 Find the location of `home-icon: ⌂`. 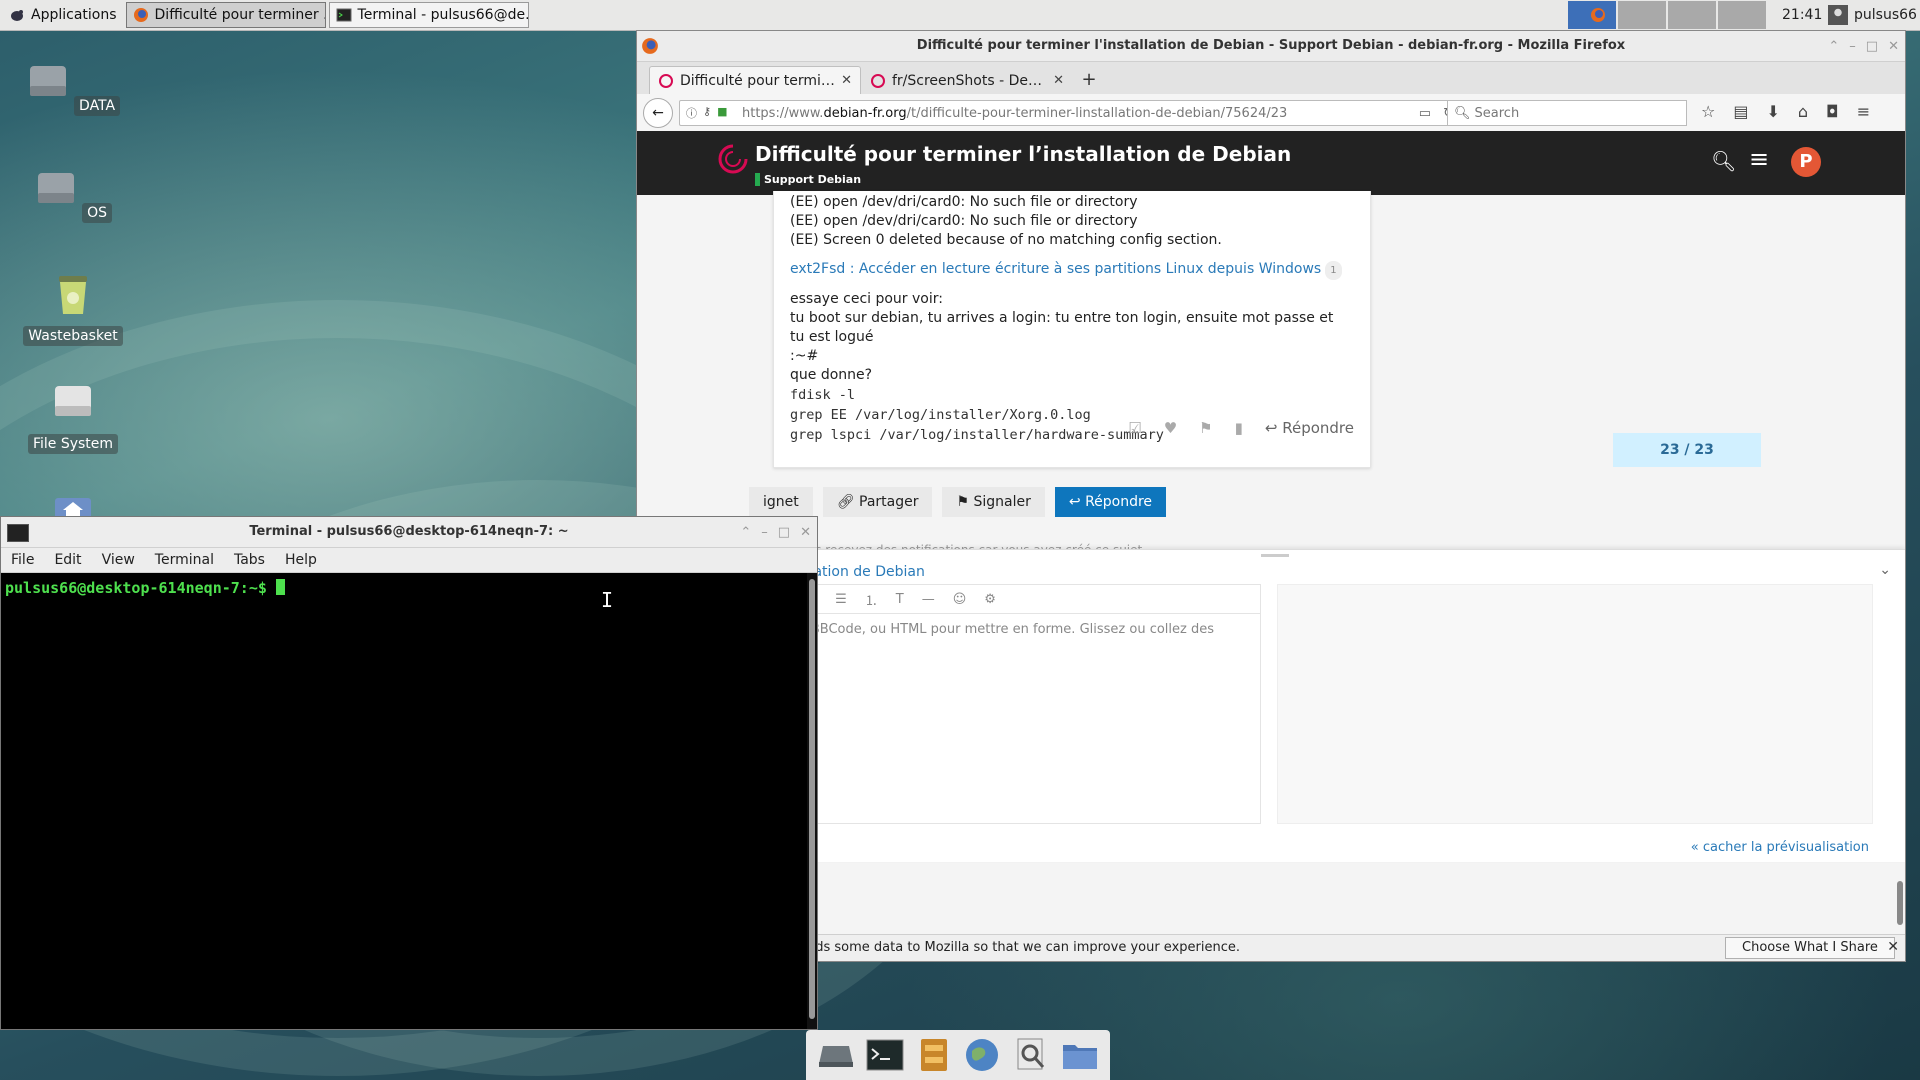

home-icon: ⌂ is located at coordinates (1803, 111).